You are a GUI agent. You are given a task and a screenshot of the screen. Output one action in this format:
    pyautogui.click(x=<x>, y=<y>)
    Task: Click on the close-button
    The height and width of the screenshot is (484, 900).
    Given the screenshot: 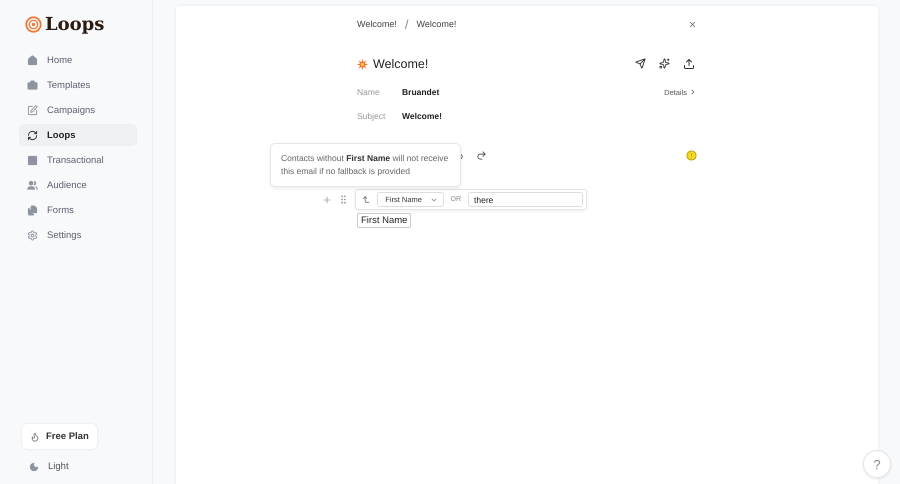 What is the action you would take?
    pyautogui.click(x=692, y=24)
    